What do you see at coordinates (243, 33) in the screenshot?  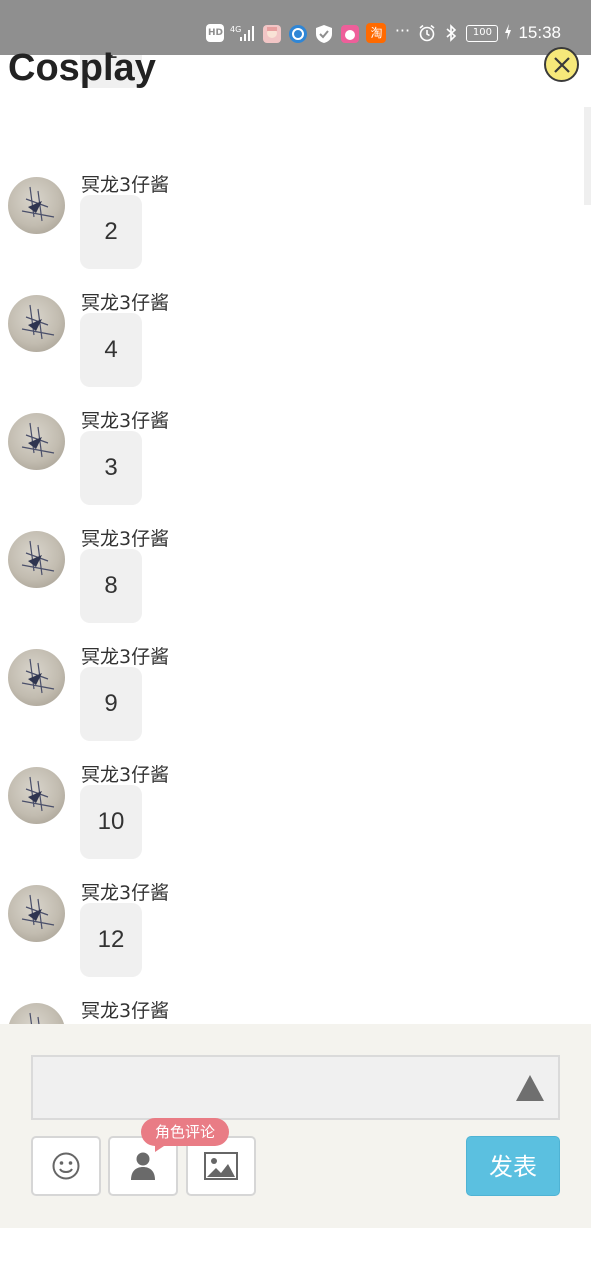 I see `signal-icon: 4G` at bounding box center [243, 33].